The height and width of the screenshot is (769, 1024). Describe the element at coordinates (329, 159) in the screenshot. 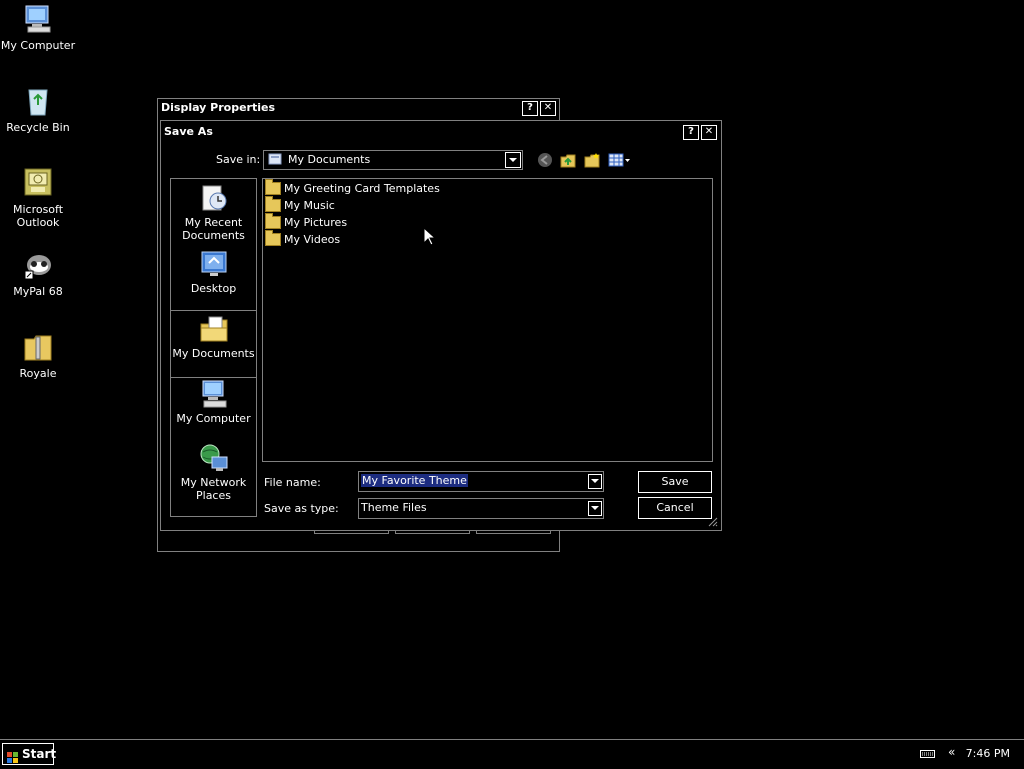

I see `save-in-value: My Documents` at that location.